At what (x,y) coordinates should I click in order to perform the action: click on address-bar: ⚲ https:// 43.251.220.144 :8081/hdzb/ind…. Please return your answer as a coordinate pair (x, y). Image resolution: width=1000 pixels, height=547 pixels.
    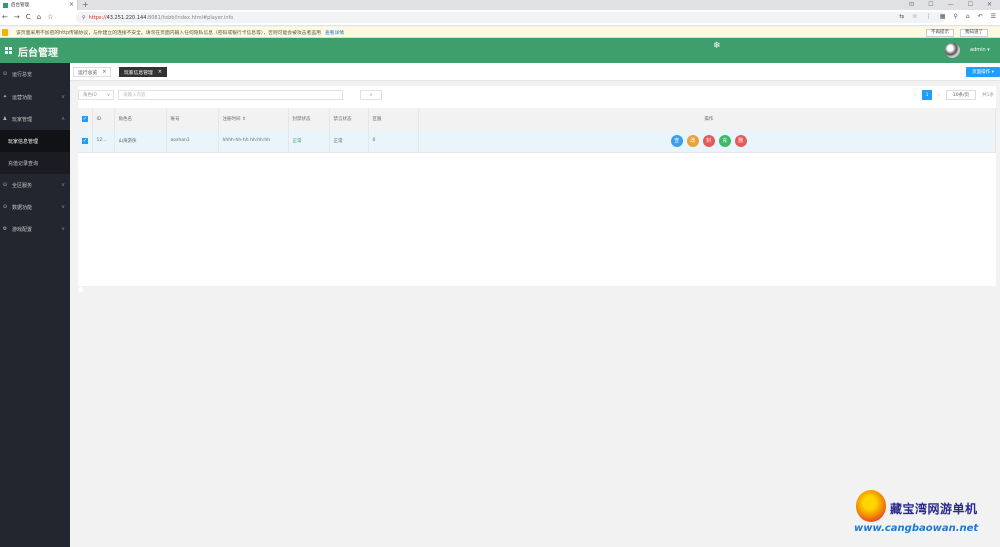
    Looking at the image, I should click on (511, 17).